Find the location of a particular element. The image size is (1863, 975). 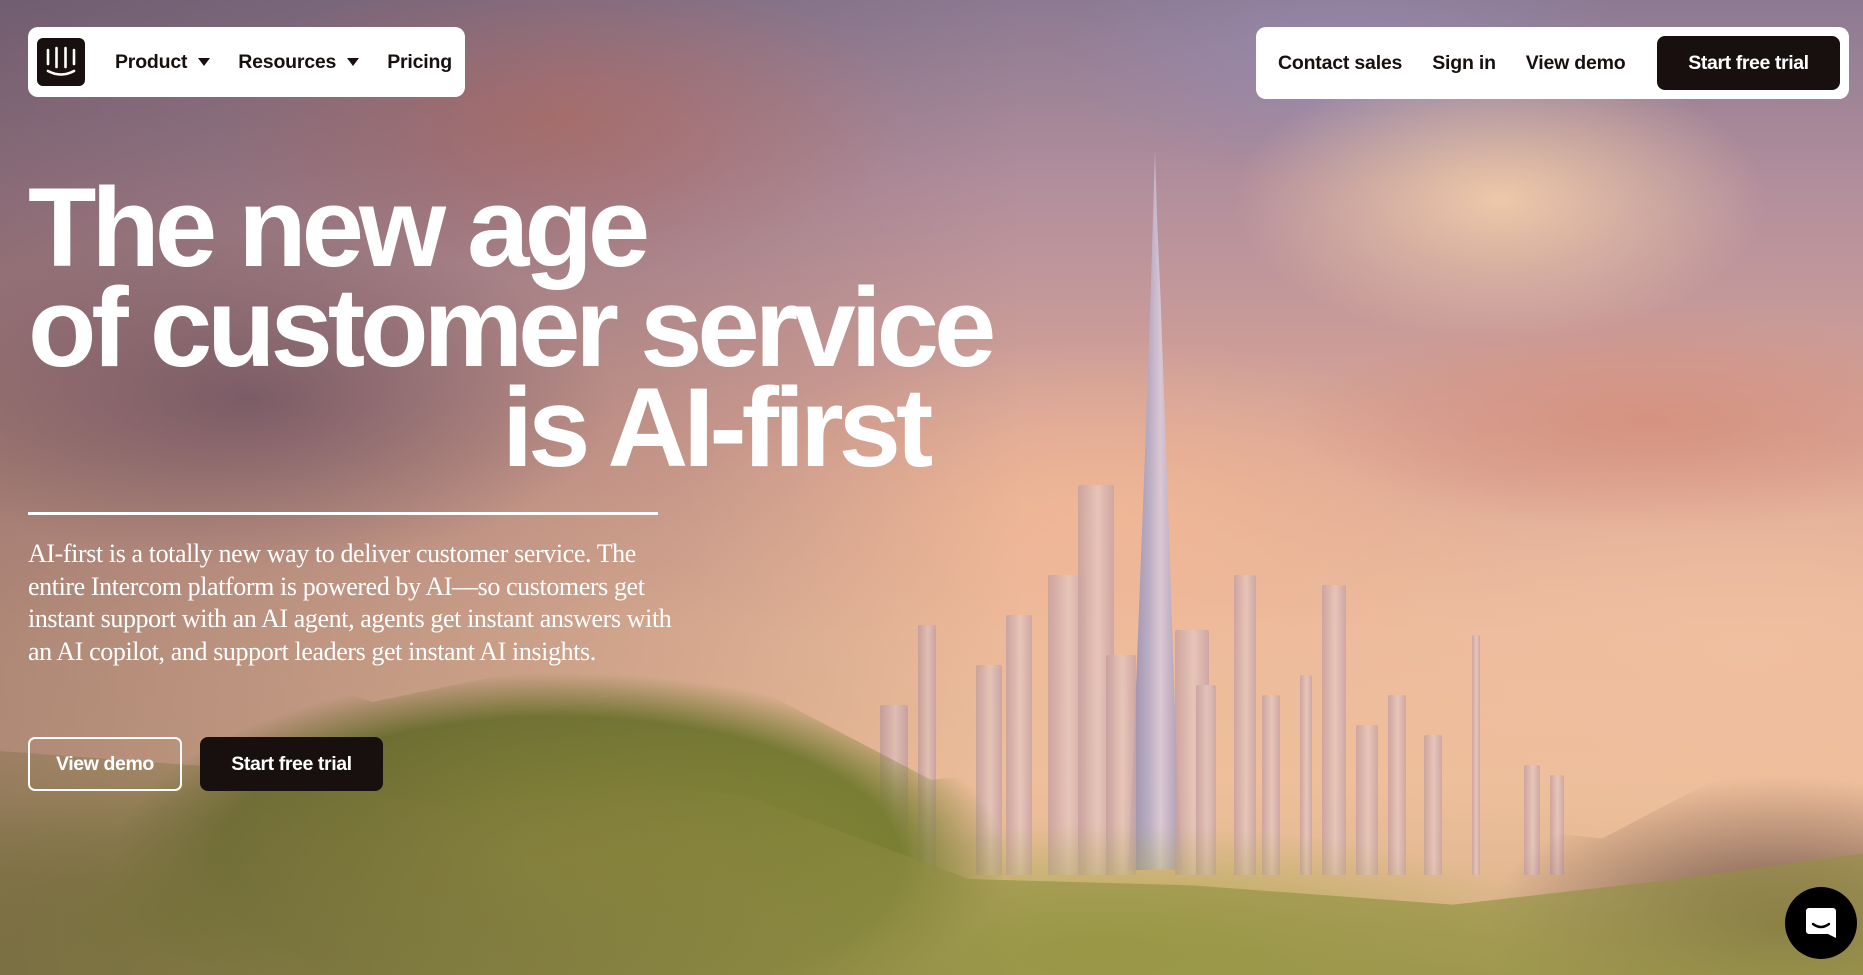

messenger-launcher-button is located at coordinates (1821, 923).